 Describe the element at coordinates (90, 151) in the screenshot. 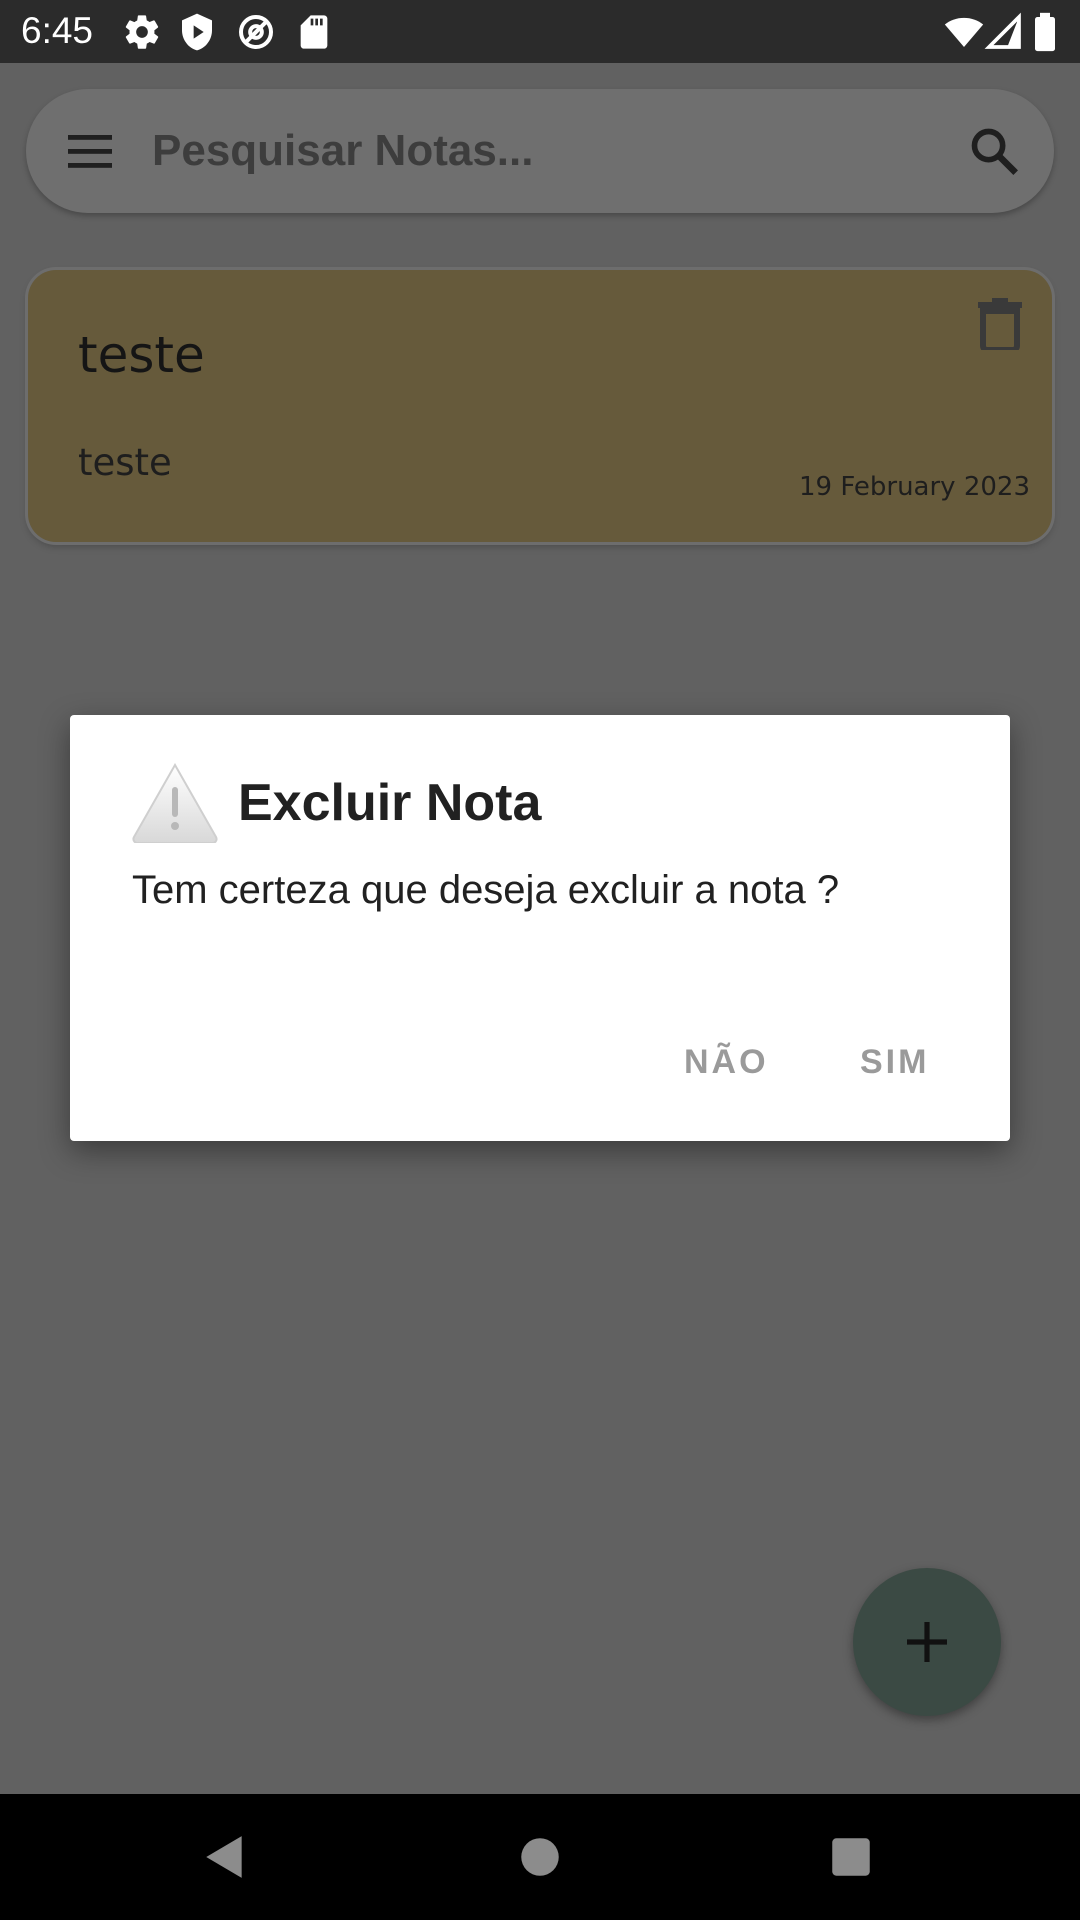

I see `hamburger-menu-icon` at that location.